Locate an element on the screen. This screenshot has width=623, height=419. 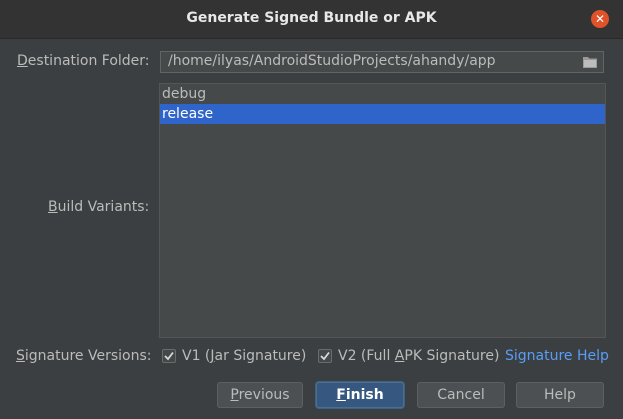
v1-signature-label: V1 (Jar Signature) is located at coordinates (244, 356).